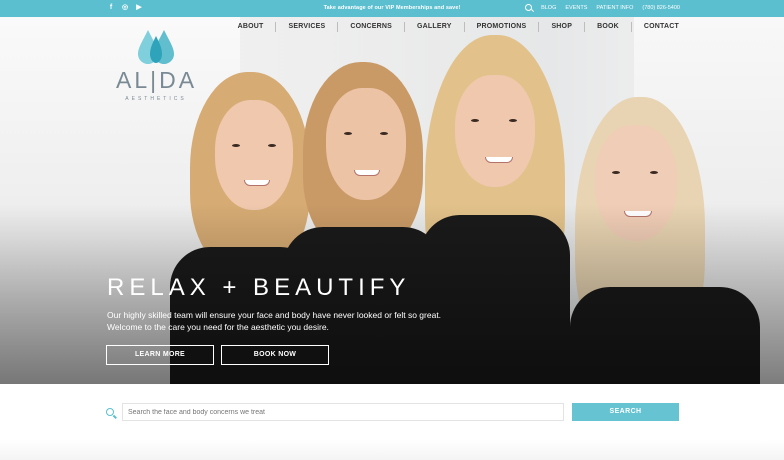  What do you see at coordinates (434, 27) in the screenshot?
I see `nav-gallery: GALLERY` at bounding box center [434, 27].